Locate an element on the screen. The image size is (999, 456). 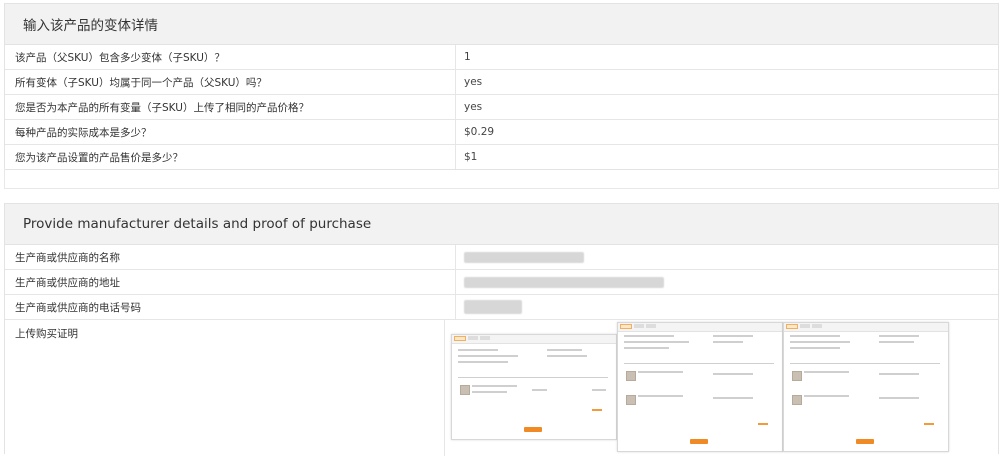
detail-row: 您为该产品设置的产品售价是多少？ $1 is located at coordinates (501, 157).